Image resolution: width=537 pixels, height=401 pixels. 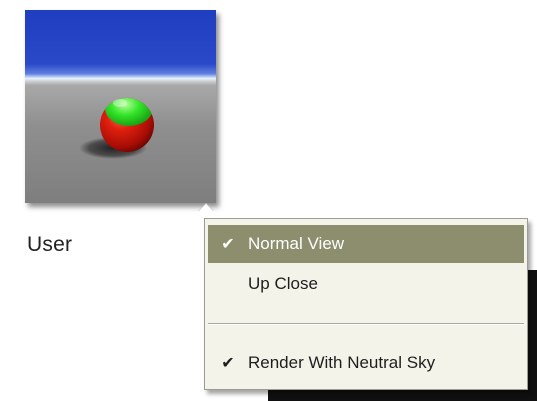 I want to click on menu-separator, so click(x=366, y=324).